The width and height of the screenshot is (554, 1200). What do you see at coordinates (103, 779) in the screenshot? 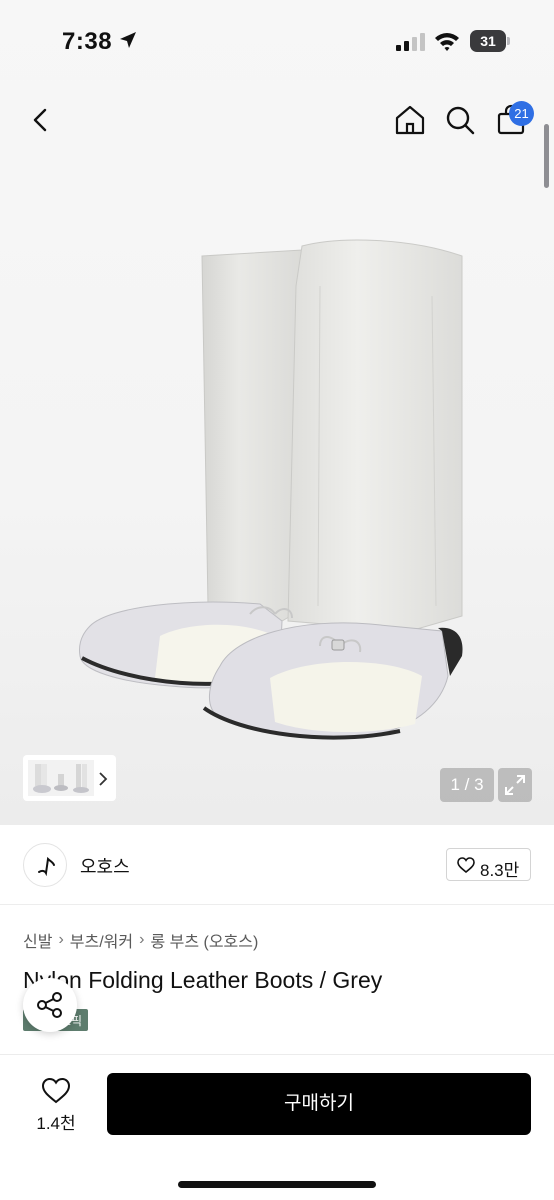
I see `chevron-right-icon` at bounding box center [103, 779].